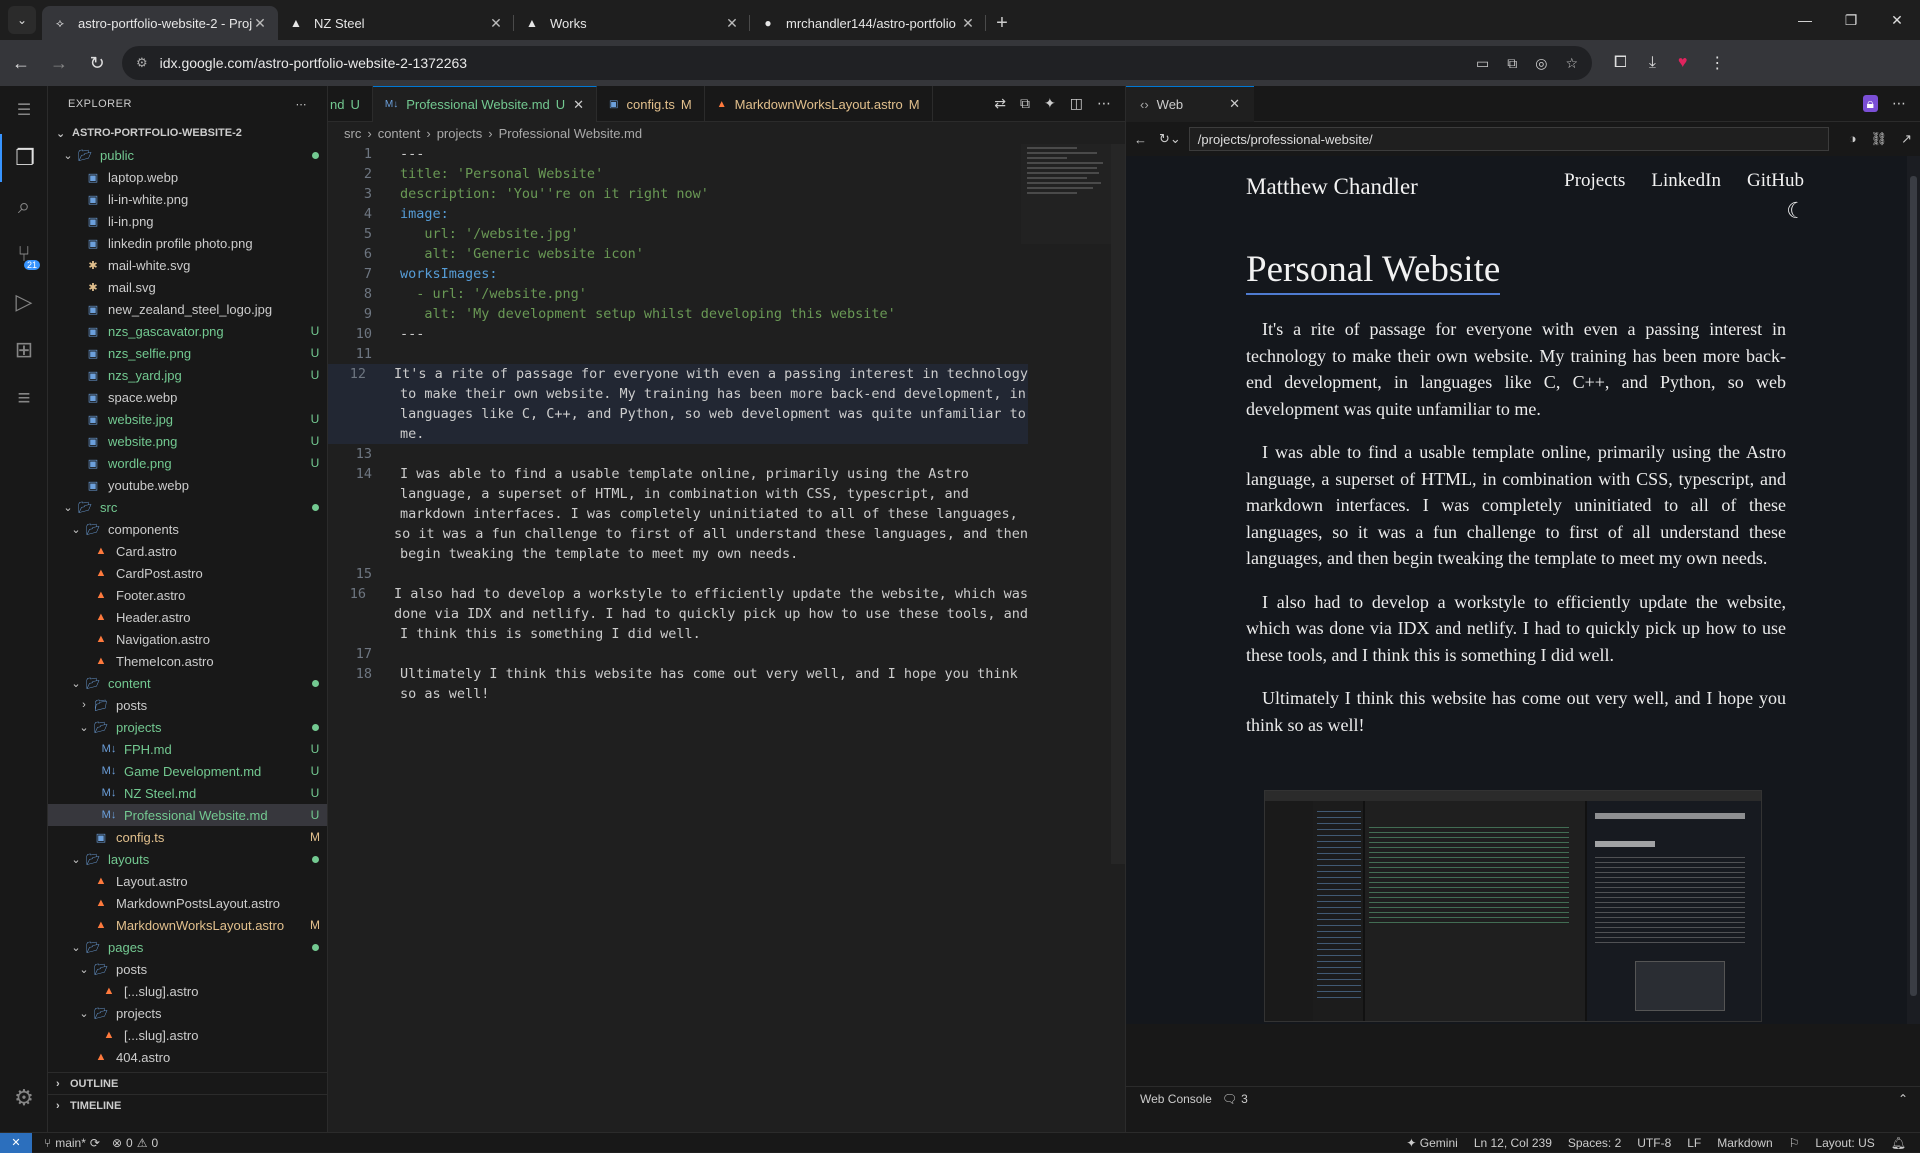 The height and width of the screenshot is (1153, 1920). I want to click on tree-file: ▣ li-in-white.png, so click(187, 199).